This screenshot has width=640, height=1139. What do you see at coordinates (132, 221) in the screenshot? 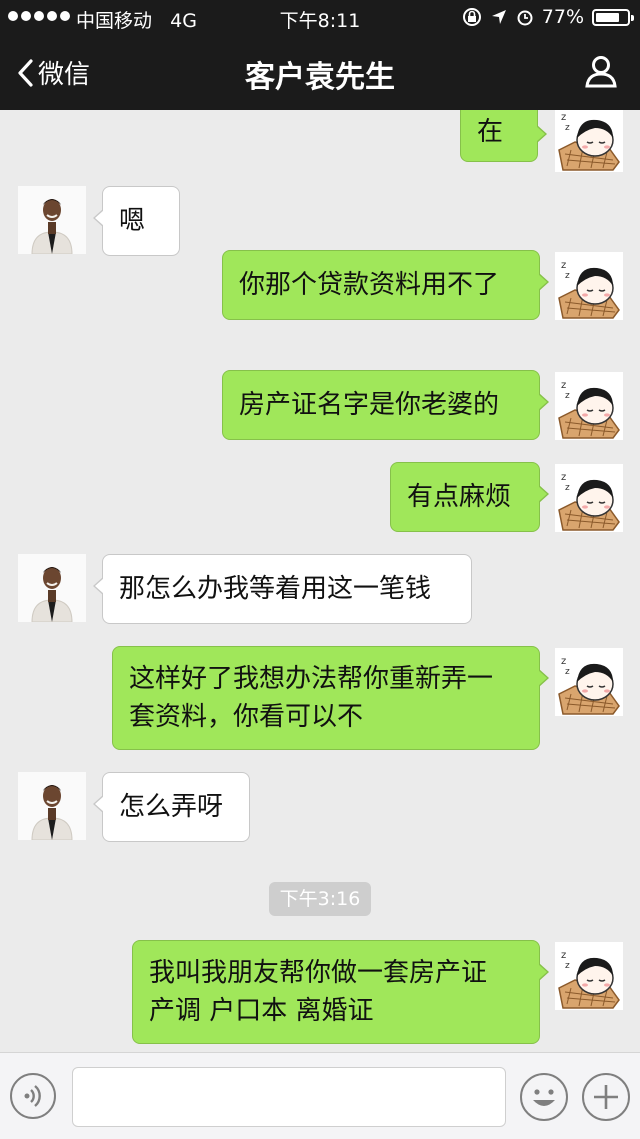
I see `message-text: 嗯` at bounding box center [132, 221].